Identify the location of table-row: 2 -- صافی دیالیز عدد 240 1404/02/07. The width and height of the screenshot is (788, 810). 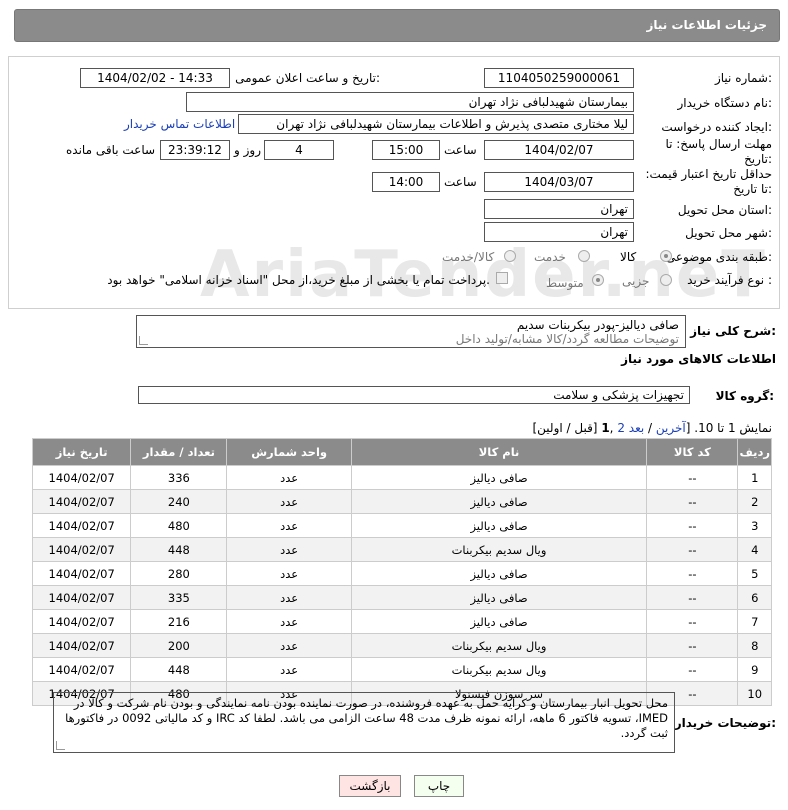
(401, 501).